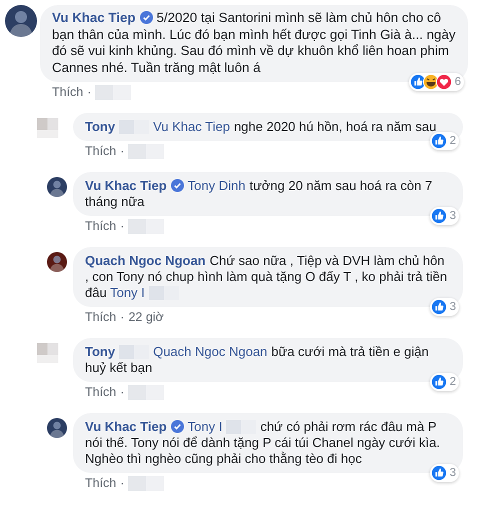 Image resolution: width=484 pixels, height=507 pixels. I want to click on comment-text: Tony Vu Khac Tiep nghe 2020 hú hồn, hoá ra năm sau, so click(261, 127).